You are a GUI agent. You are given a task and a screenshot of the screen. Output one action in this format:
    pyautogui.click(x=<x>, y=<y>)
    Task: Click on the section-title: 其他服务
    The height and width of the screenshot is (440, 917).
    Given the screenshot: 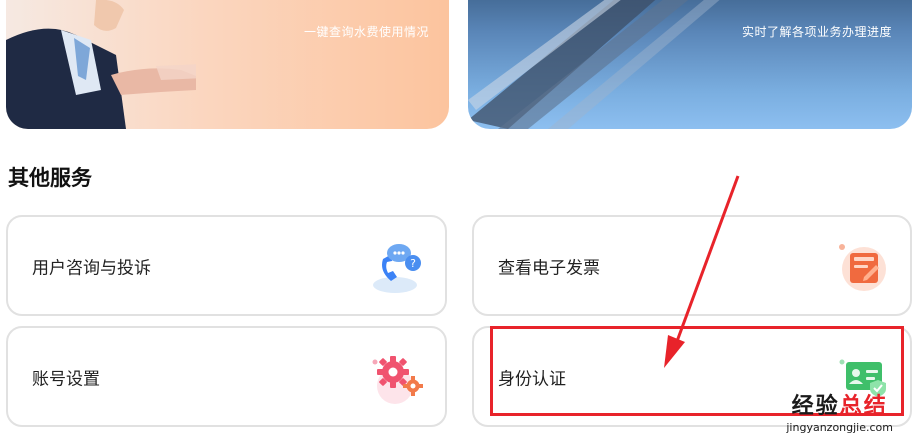 What is the action you would take?
    pyautogui.click(x=50, y=178)
    